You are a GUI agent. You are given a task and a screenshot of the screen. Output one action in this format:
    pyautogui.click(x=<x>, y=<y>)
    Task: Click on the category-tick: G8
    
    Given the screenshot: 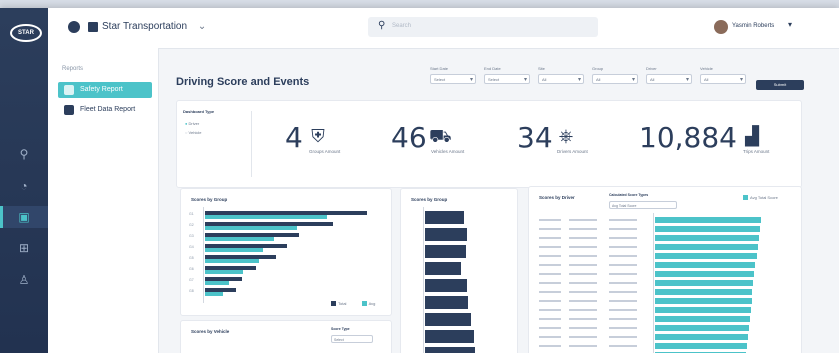 What is the action you would take?
    pyautogui.click(x=191, y=291)
    